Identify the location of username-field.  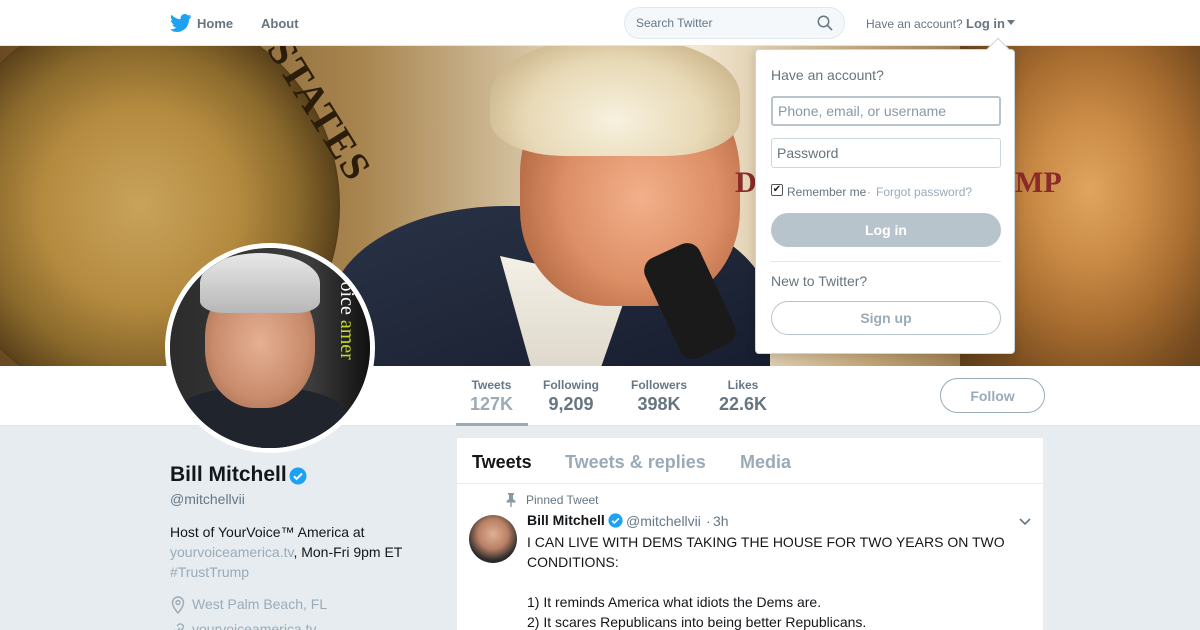
(886, 111).